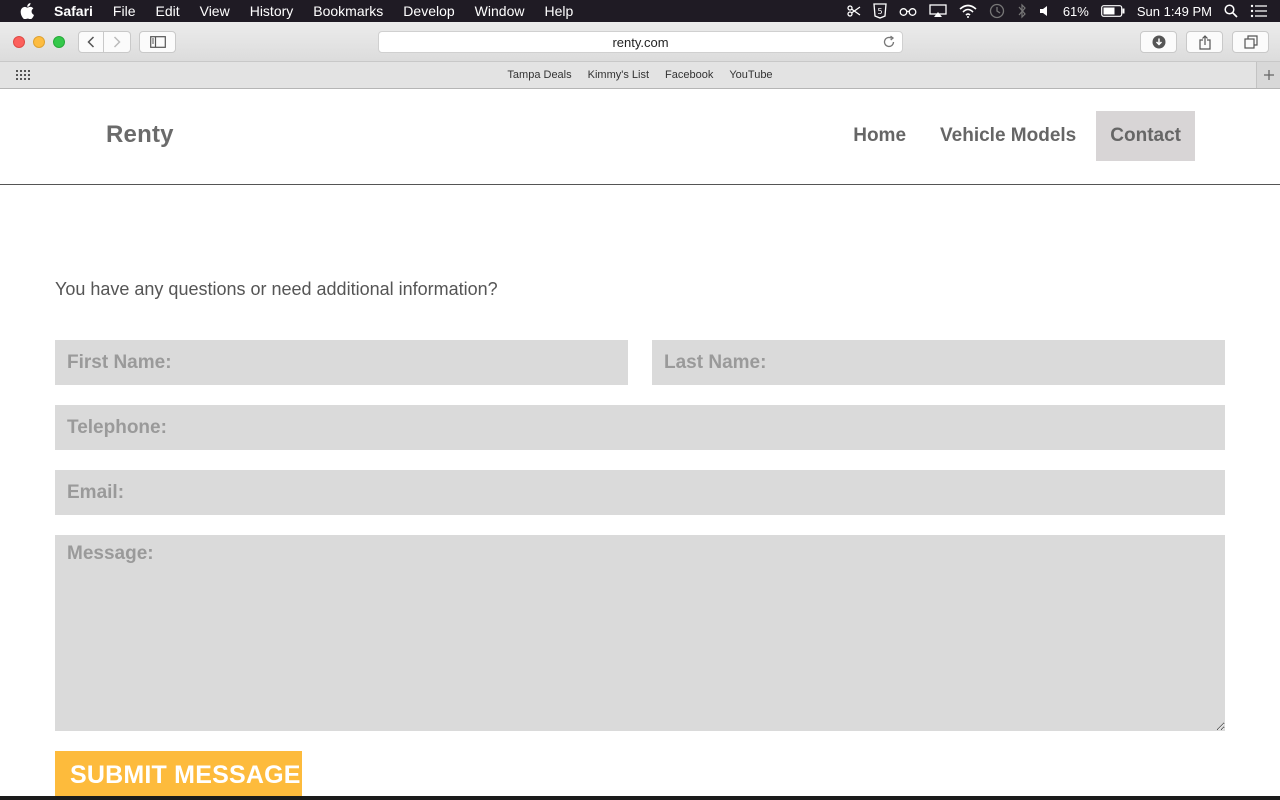  I want to click on sidebar-icon, so click(157, 42).